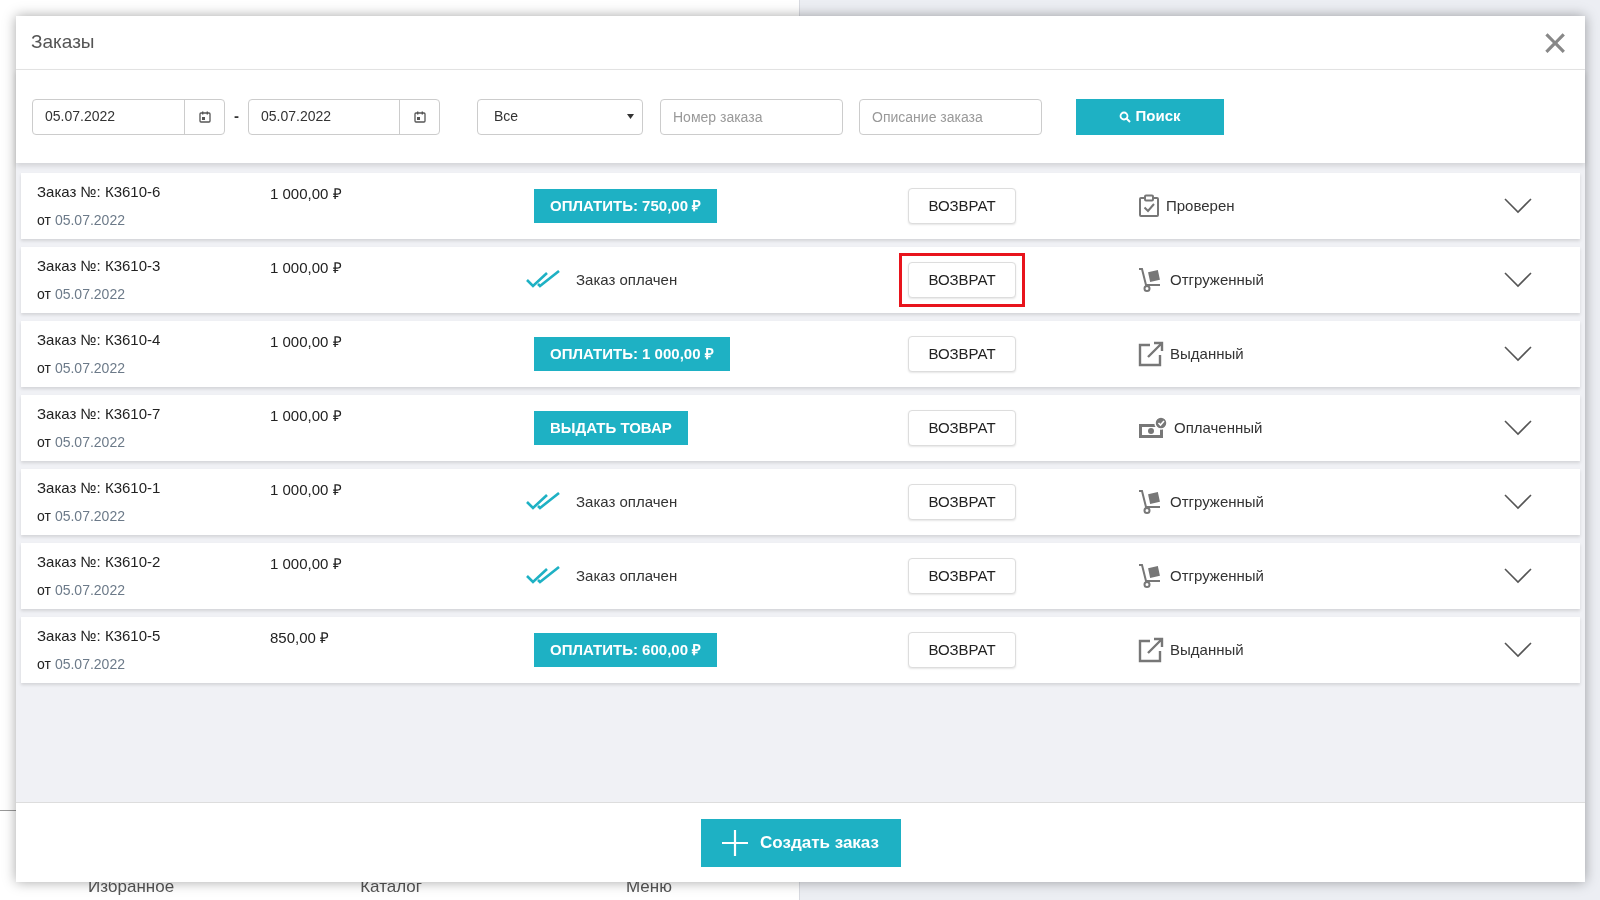 This screenshot has width=1600, height=900. Describe the element at coordinates (99, 562) in the screenshot. I see `order-number: Заказ №: К3610-2` at that location.